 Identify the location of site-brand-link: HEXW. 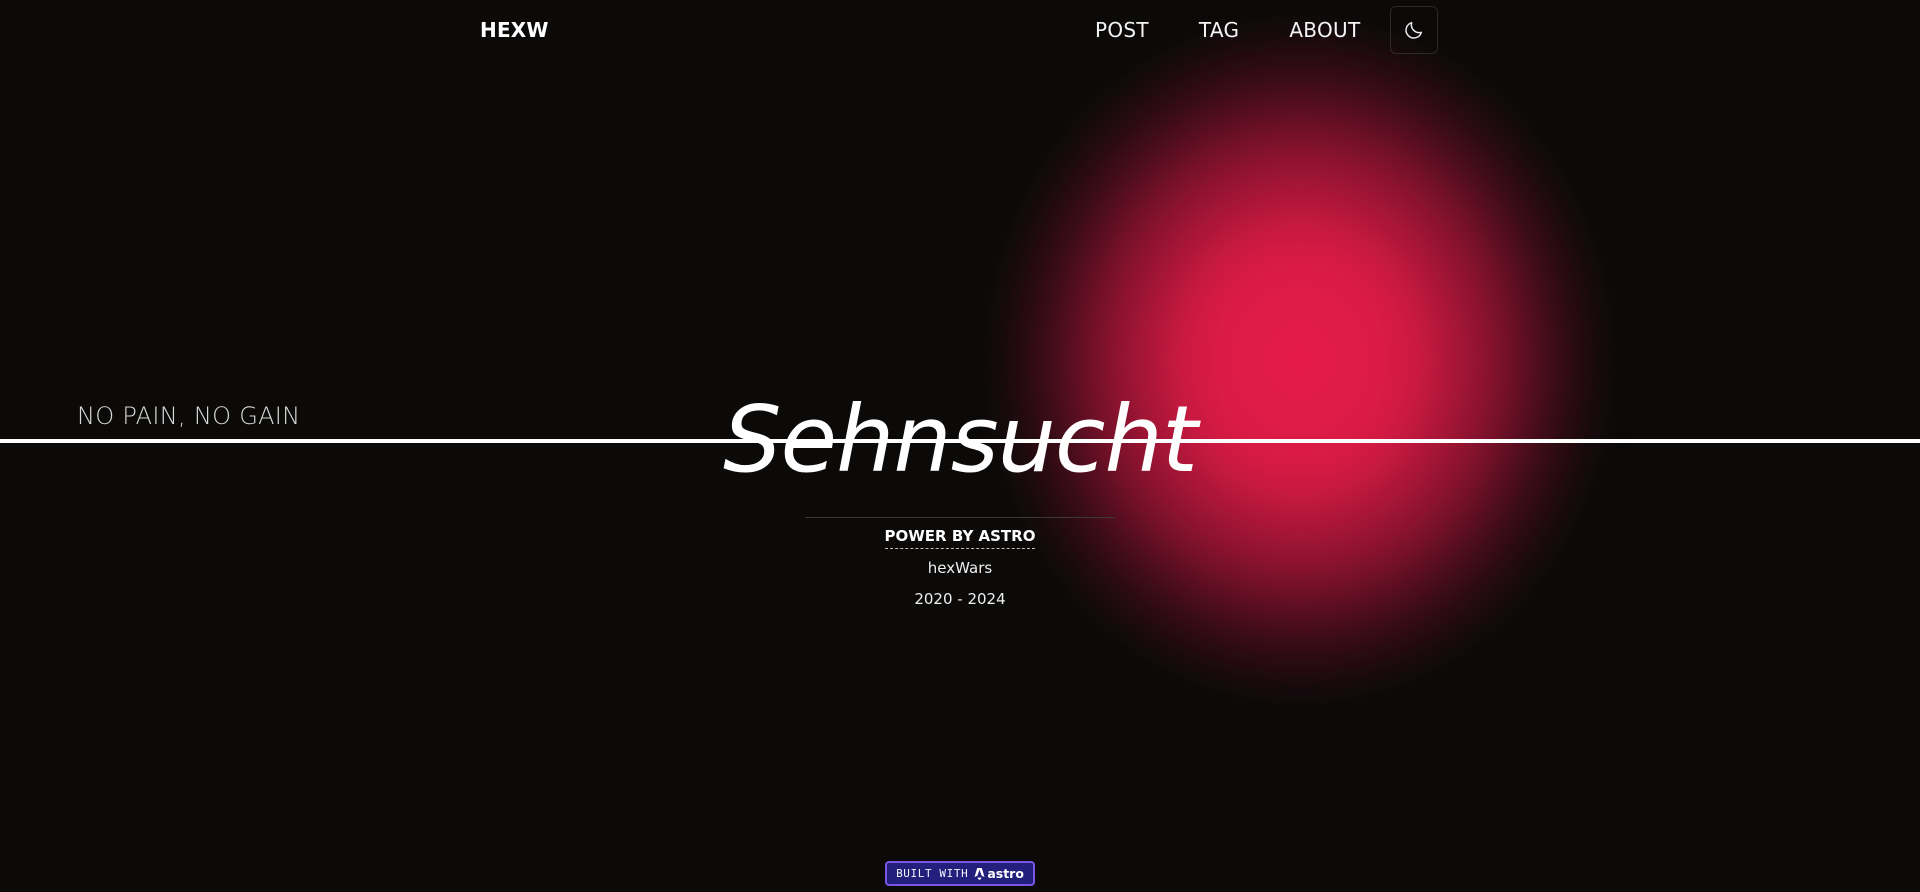
(514, 30).